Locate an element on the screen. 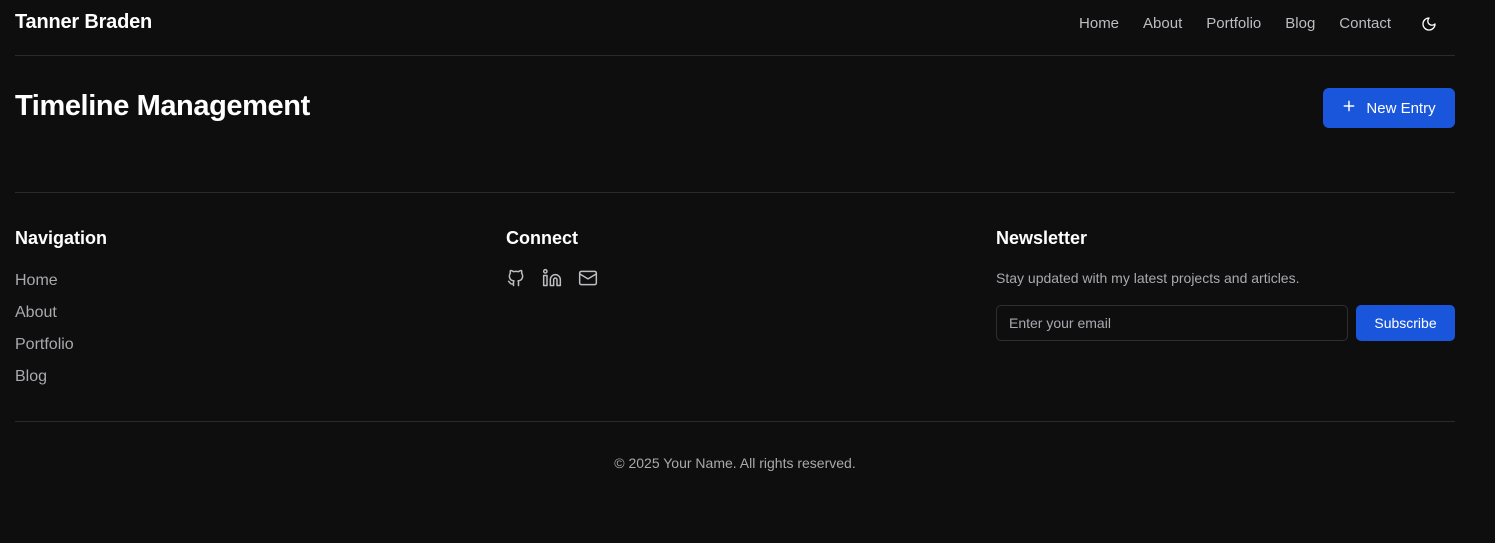 Image resolution: width=1495 pixels, height=543 pixels. main-nav: Home About Portfolio Blog Contact is located at coordinates (1235, 23).